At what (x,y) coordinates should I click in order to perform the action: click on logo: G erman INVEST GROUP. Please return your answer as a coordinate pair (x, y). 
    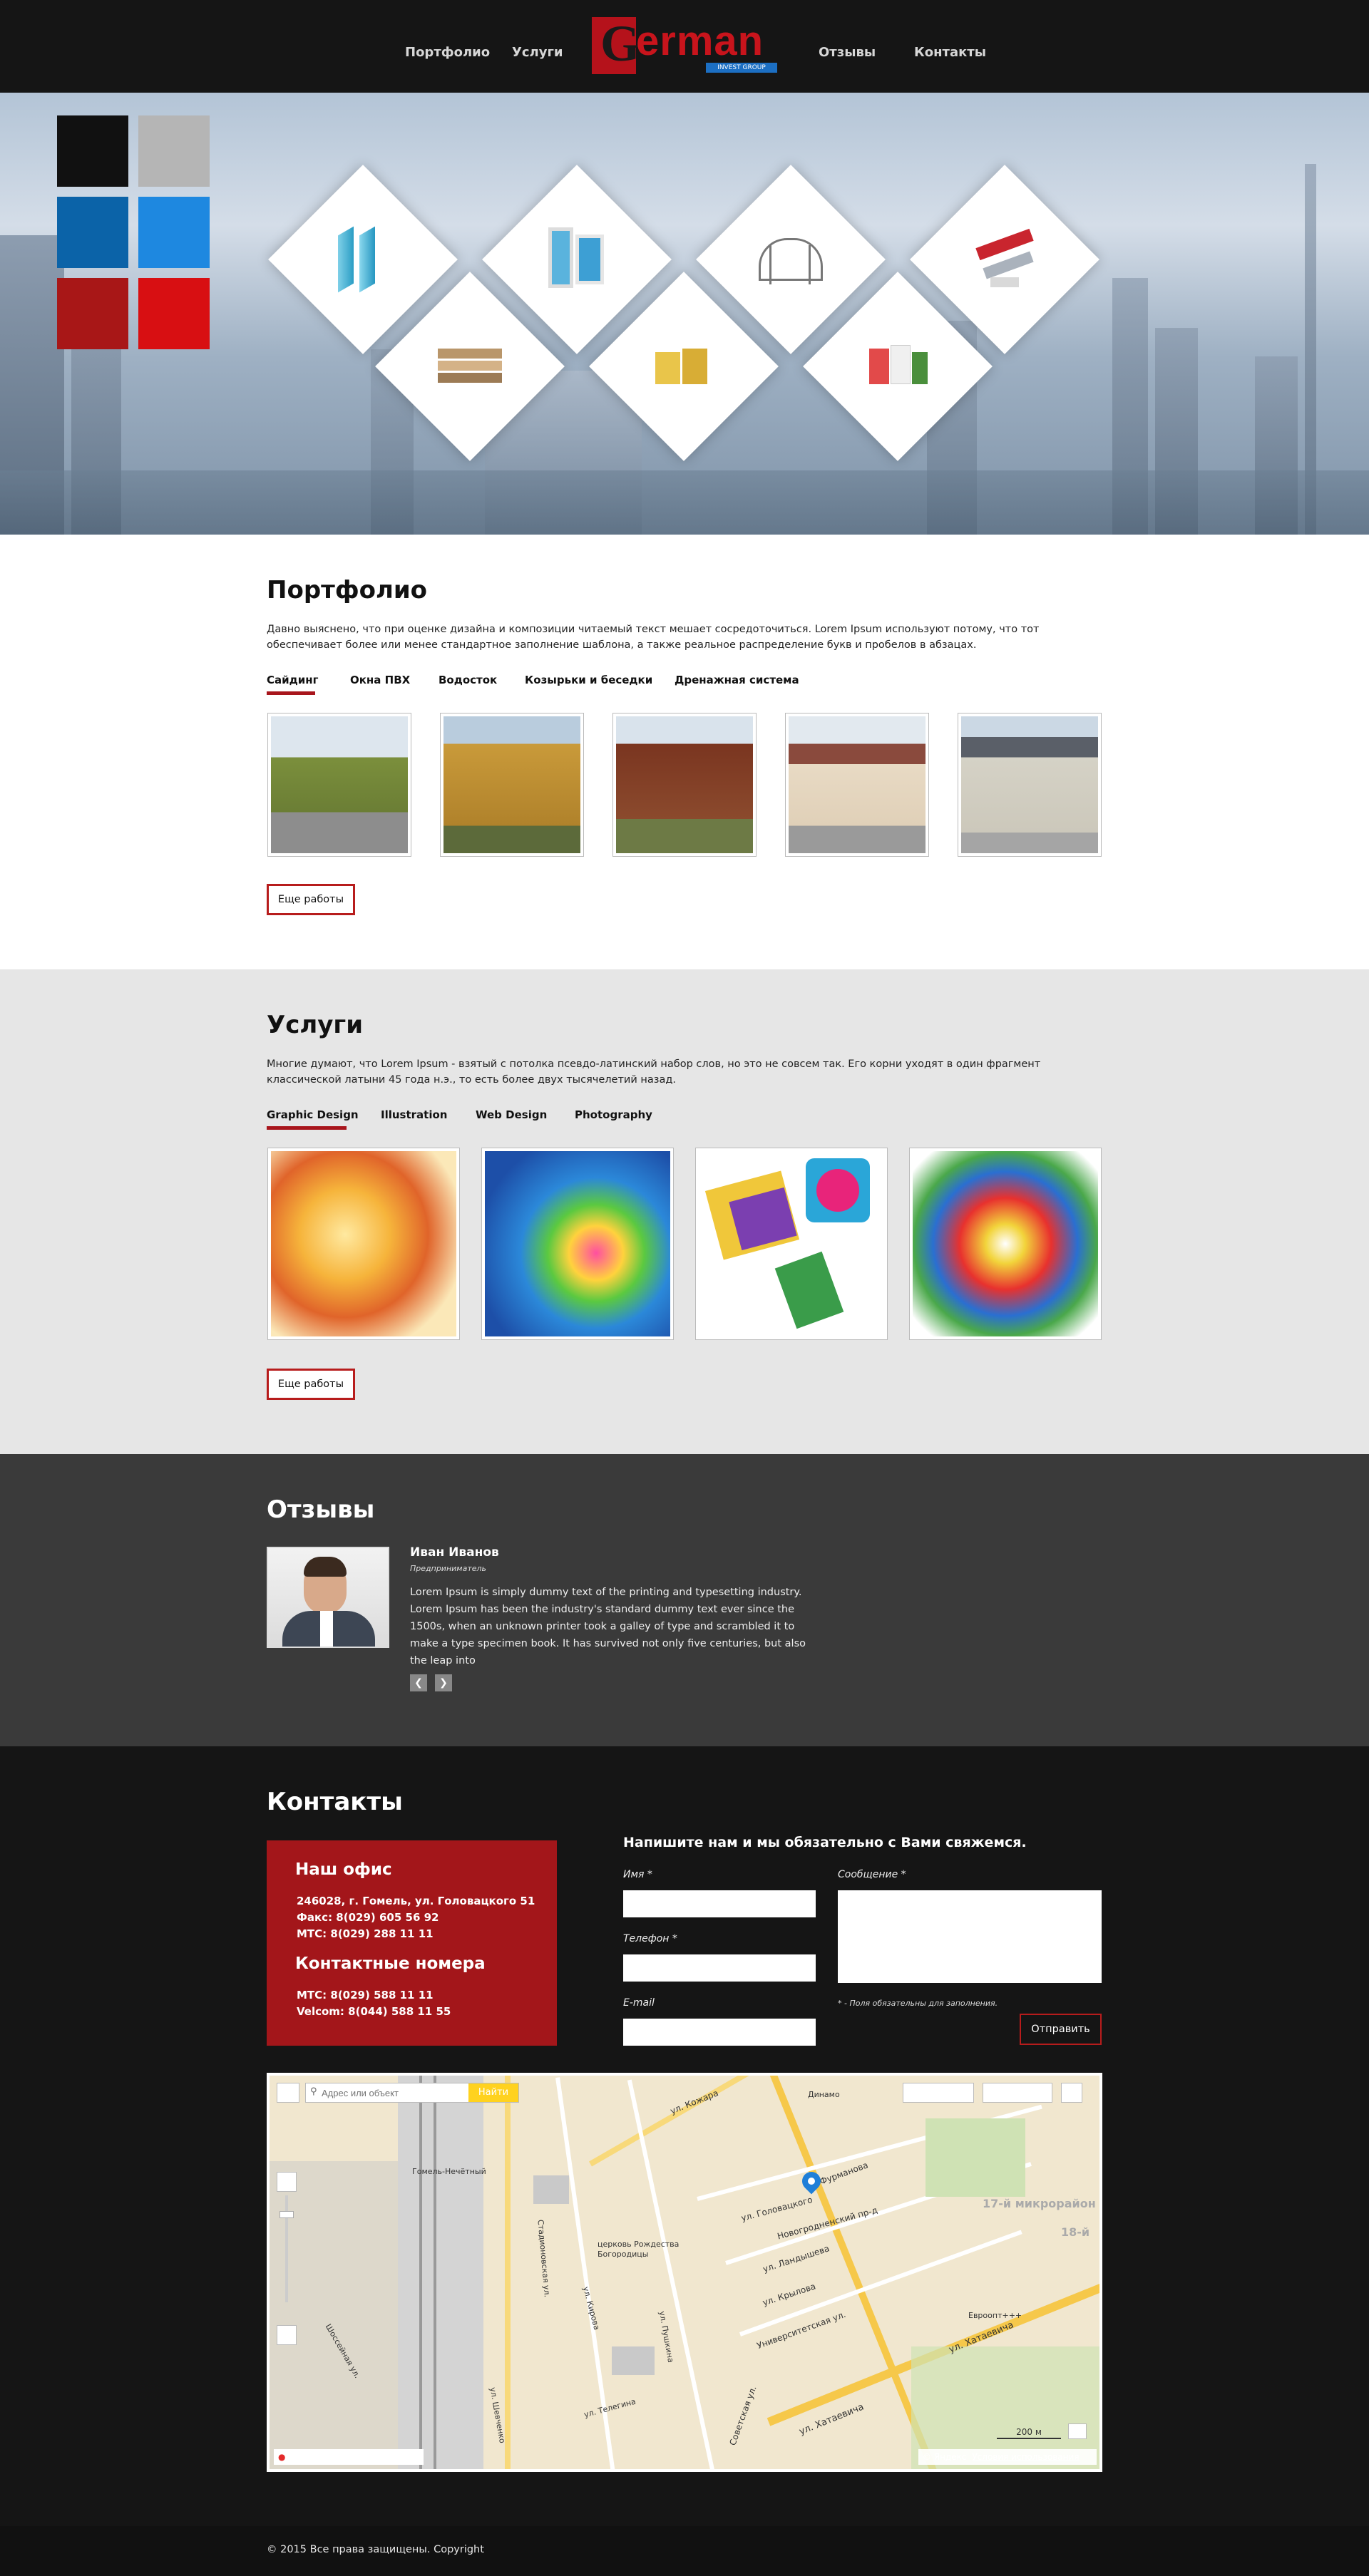
    Looking at the image, I should click on (684, 44).